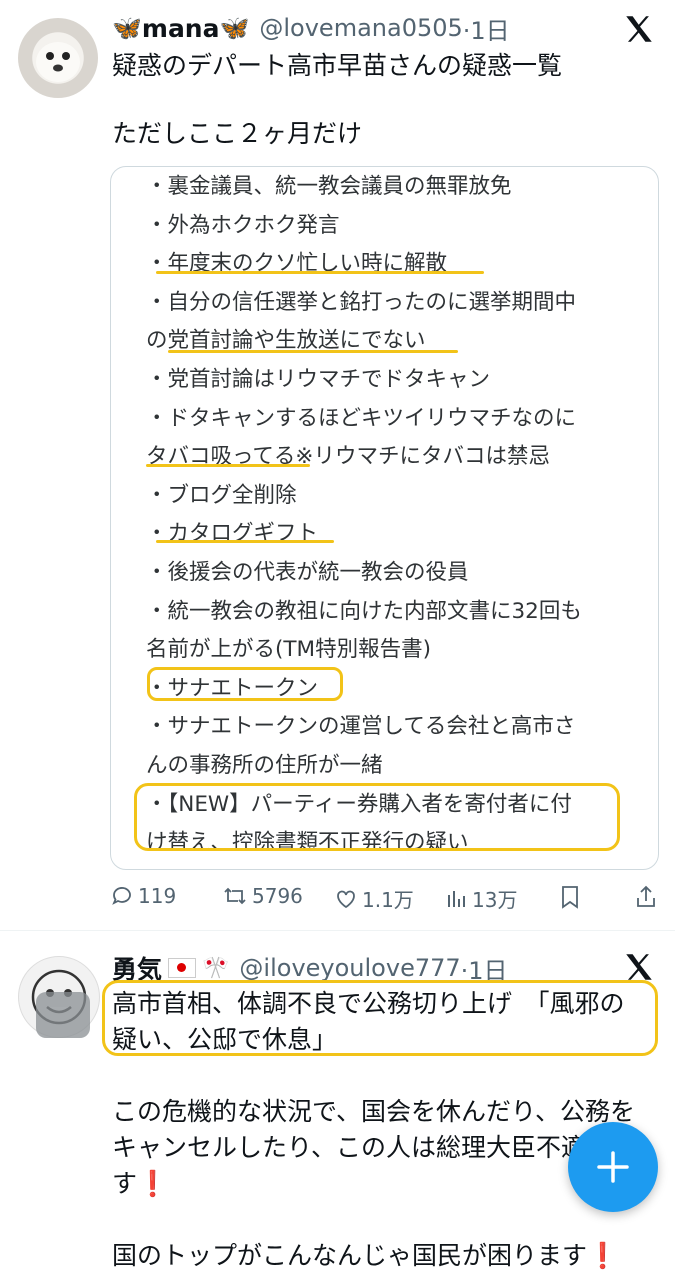  What do you see at coordinates (374, 1111) in the screenshot?
I see `tweet-line: この危機的な状況で、国会を休んだり、公務を` at bounding box center [374, 1111].